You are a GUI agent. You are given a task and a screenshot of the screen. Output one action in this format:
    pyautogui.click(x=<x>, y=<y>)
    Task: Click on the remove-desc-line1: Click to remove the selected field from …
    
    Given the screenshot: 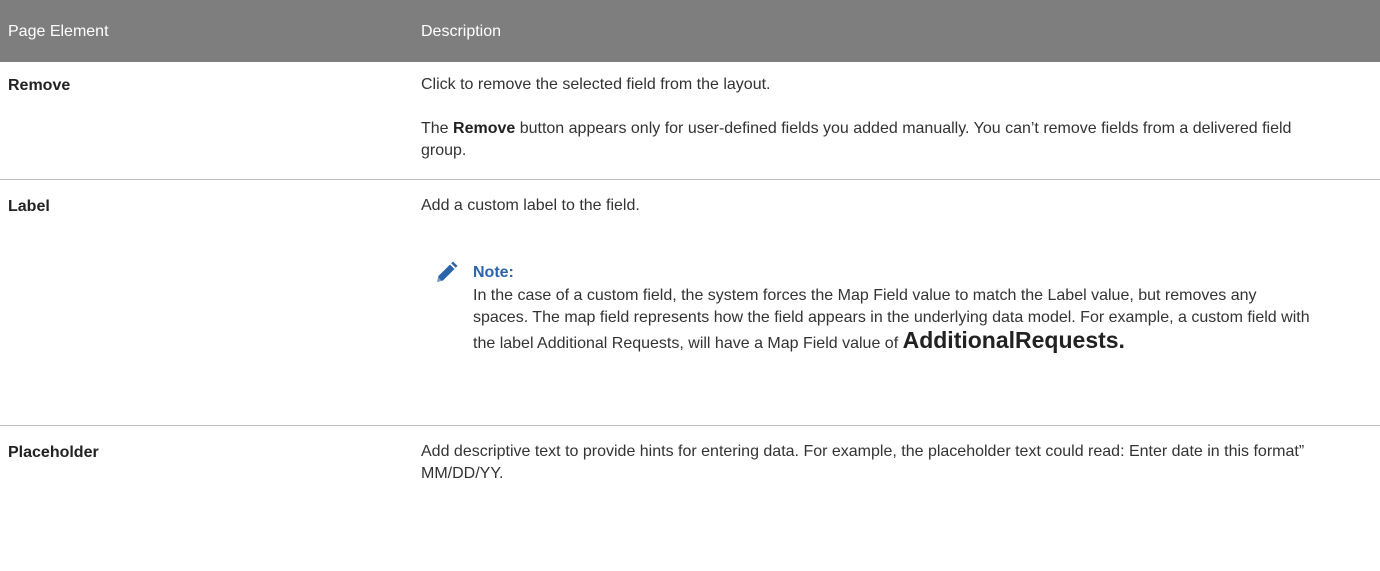 What is the action you would take?
    pyautogui.click(x=596, y=84)
    